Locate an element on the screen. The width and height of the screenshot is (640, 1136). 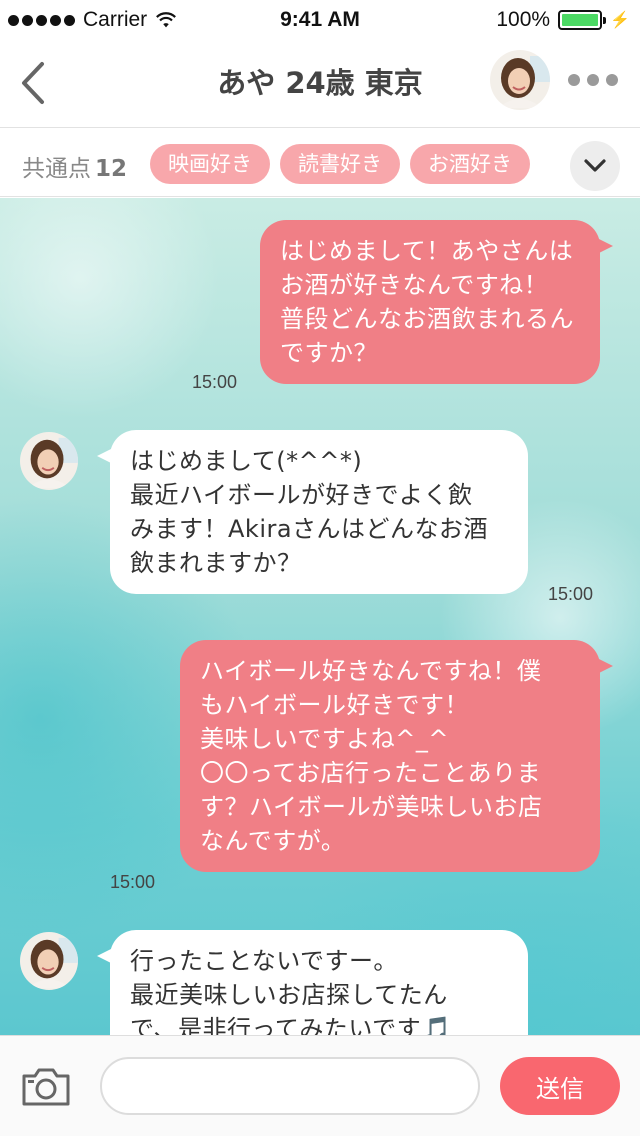
message-line: 普段どんなお酒飲まれるん is located at coordinates (427, 319).